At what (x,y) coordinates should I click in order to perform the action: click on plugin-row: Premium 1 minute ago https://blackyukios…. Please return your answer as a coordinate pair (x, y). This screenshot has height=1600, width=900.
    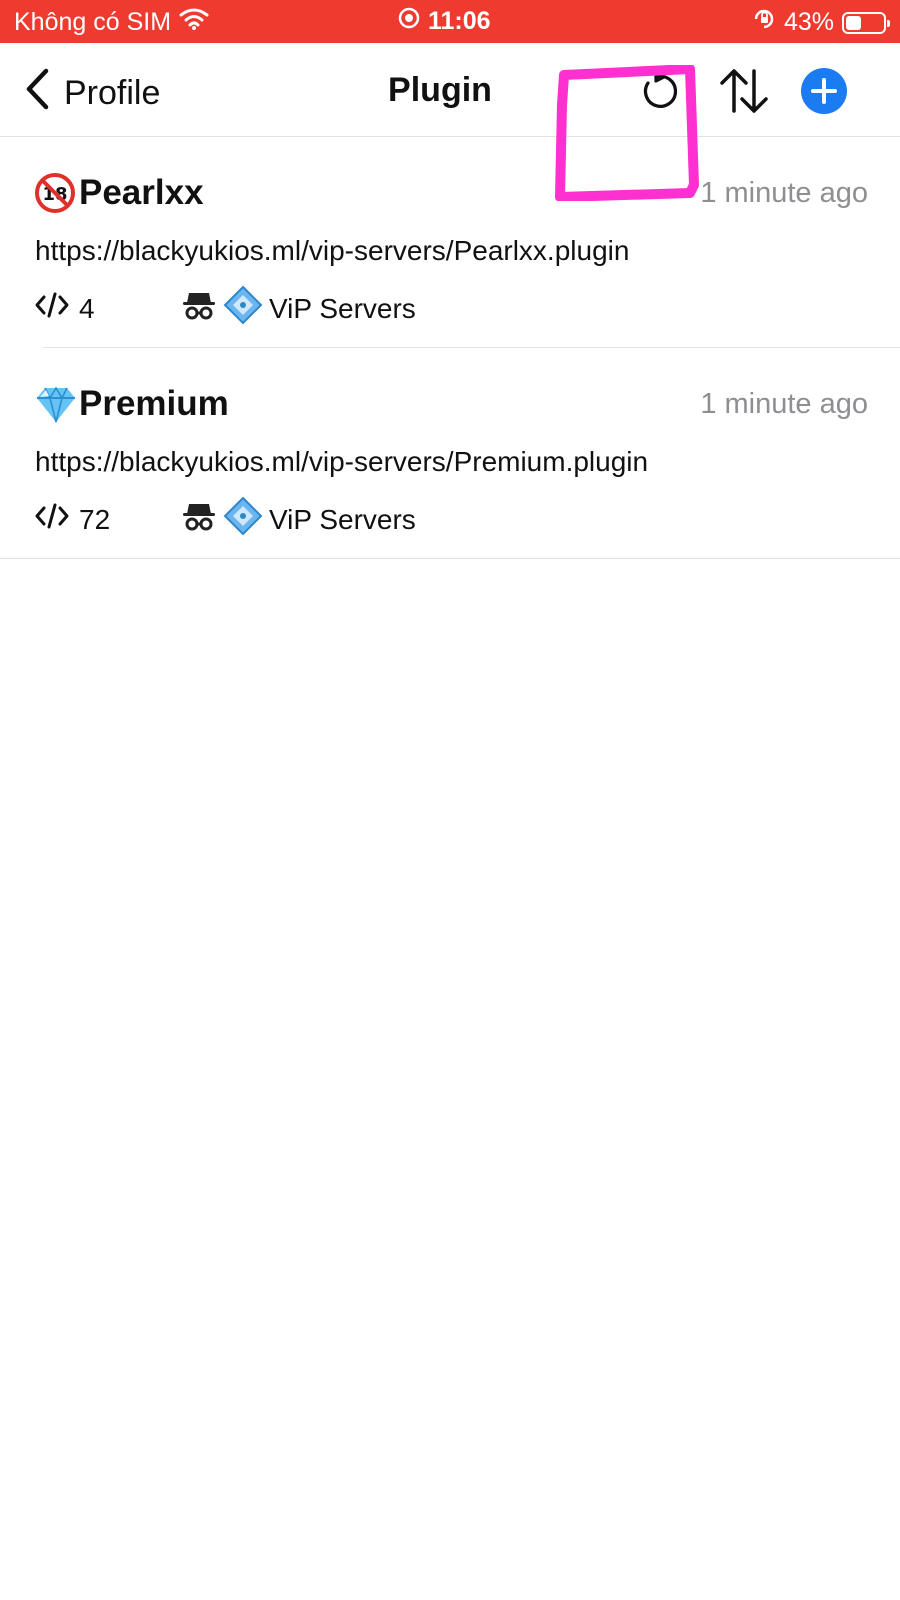
    Looking at the image, I should click on (450, 453).